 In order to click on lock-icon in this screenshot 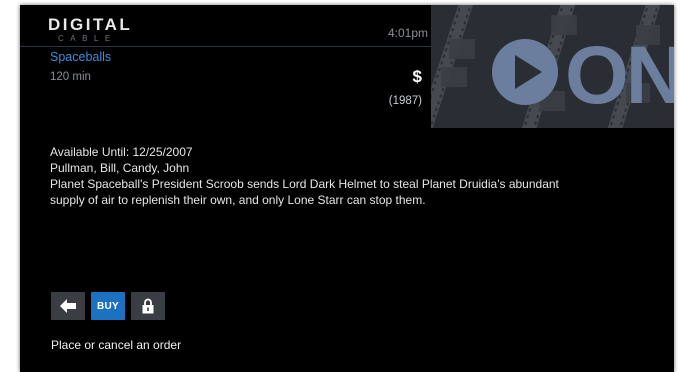, I will do `click(148, 306)`.